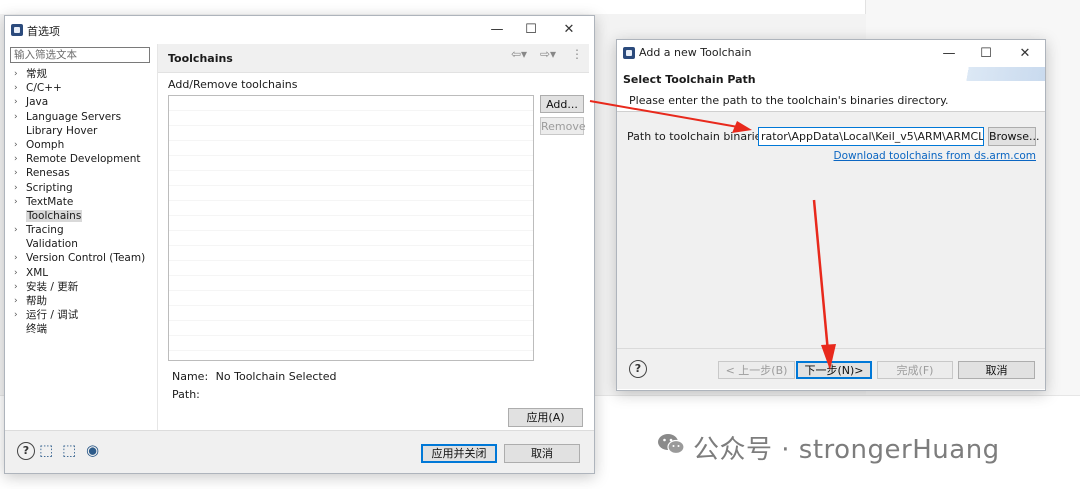 The image size is (1080, 489). I want to click on wechat-logo-icon, so click(671, 444).